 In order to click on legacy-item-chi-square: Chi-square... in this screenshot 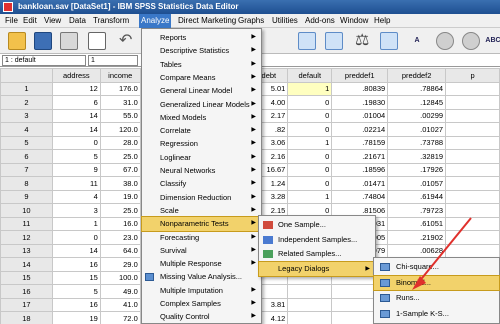, I will do `click(436, 267)`.